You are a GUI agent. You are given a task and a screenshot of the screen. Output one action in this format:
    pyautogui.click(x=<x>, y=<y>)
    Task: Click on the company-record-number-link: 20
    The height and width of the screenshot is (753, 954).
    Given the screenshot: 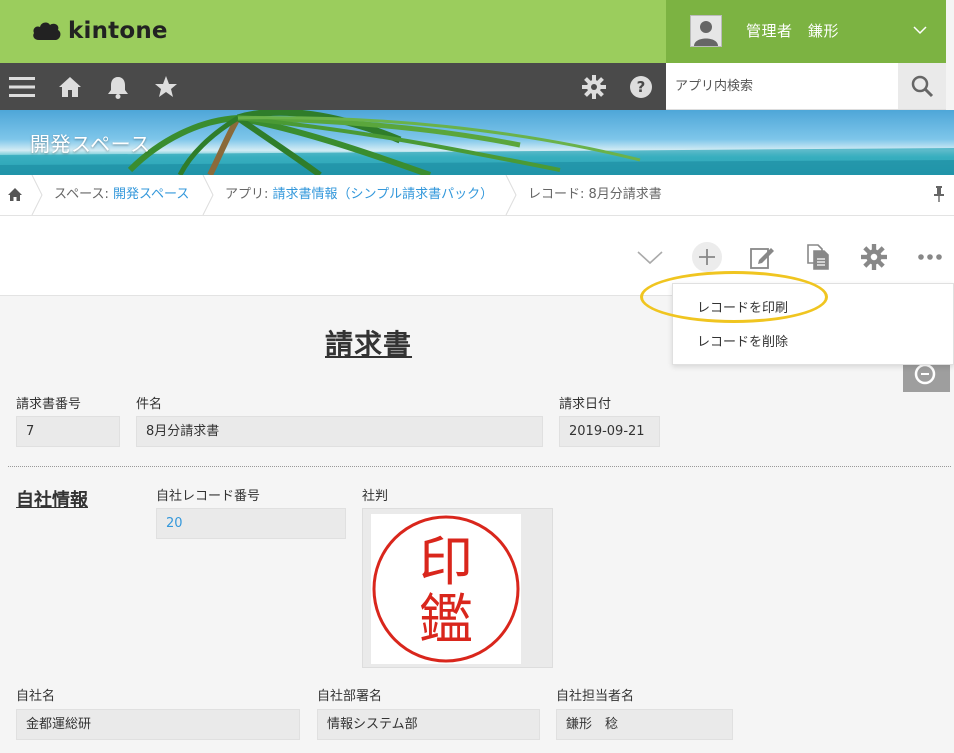 What is the action you would take?
    pyautogui.click(x=251, y=523)
    